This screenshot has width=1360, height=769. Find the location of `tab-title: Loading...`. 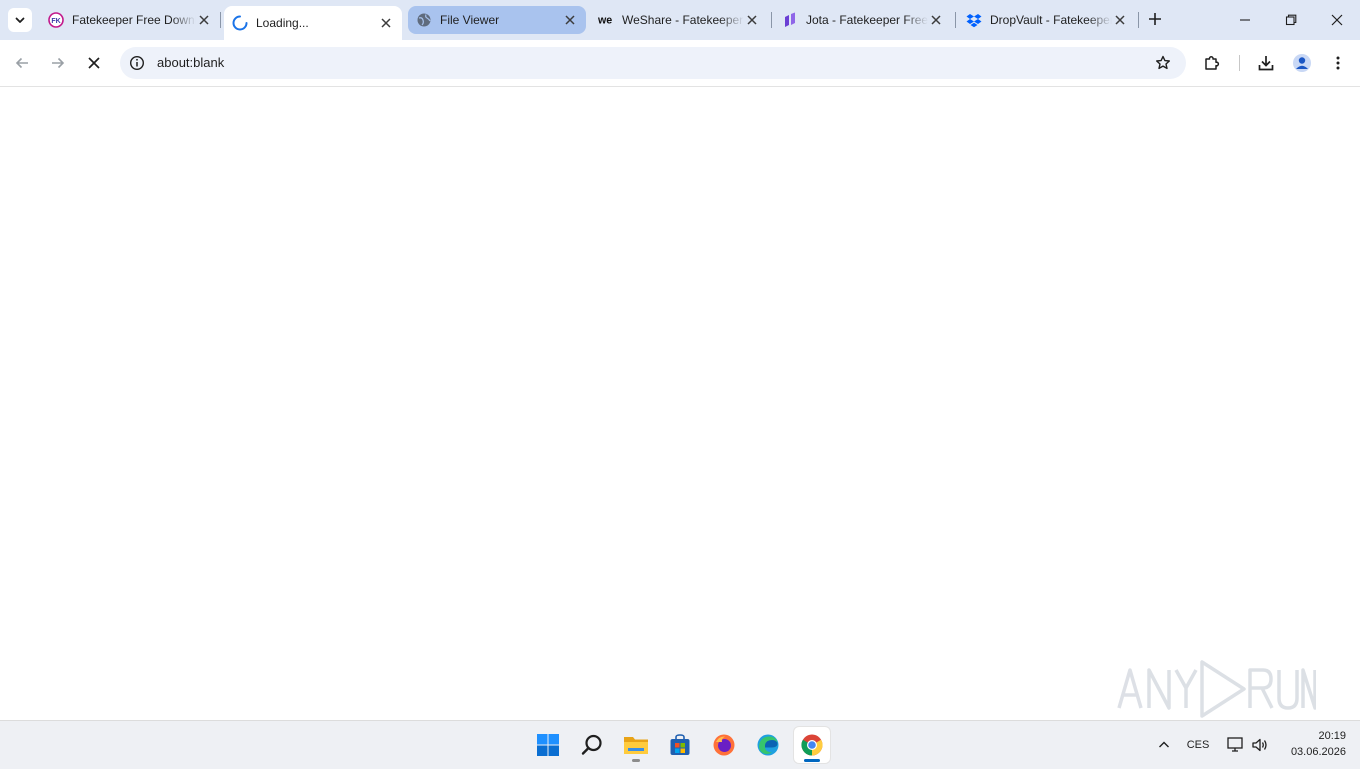

tab-title: Loading... is located at coordinates (282, 23).